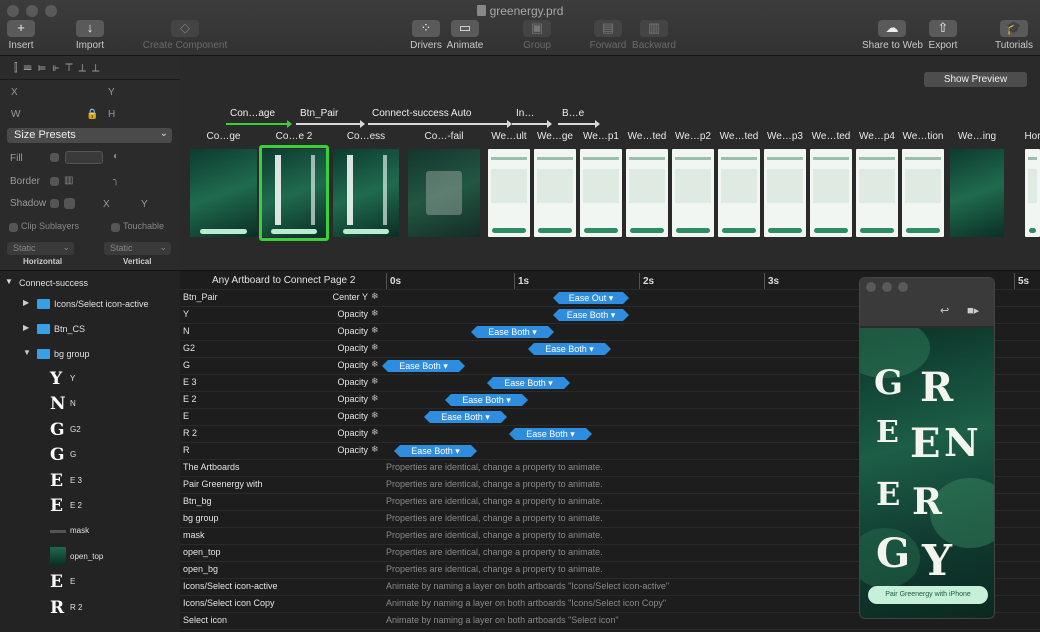  I want to click on layer-item: YY, so click(90, 381).